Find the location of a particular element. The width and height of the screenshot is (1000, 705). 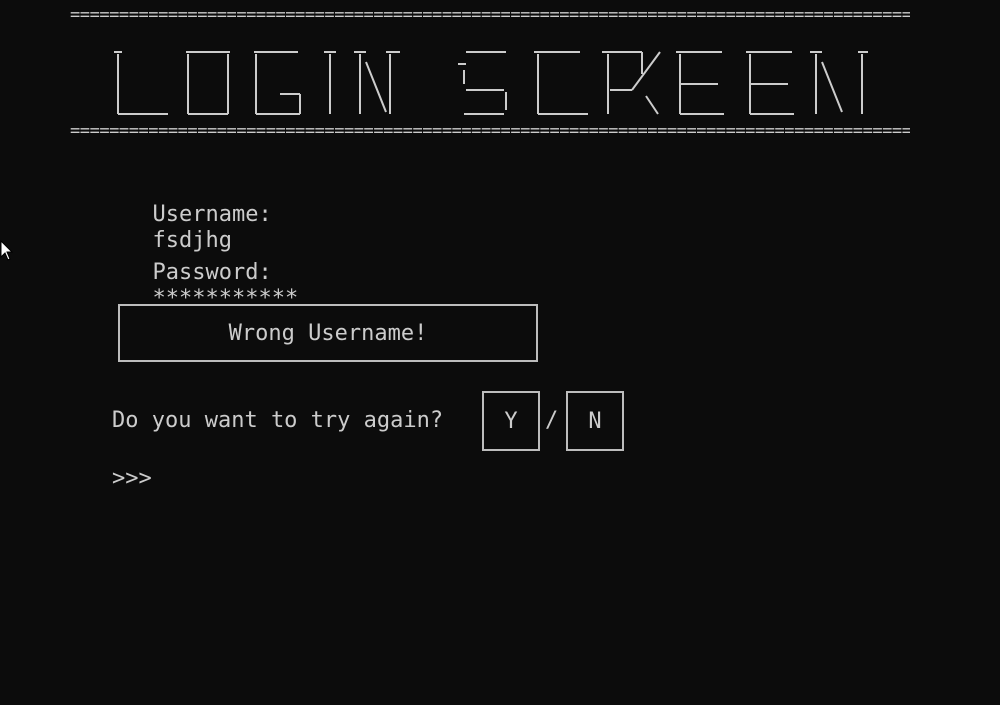

ascii-title-banner: LOGIN SCREEN is located at coordinates (490, 80).